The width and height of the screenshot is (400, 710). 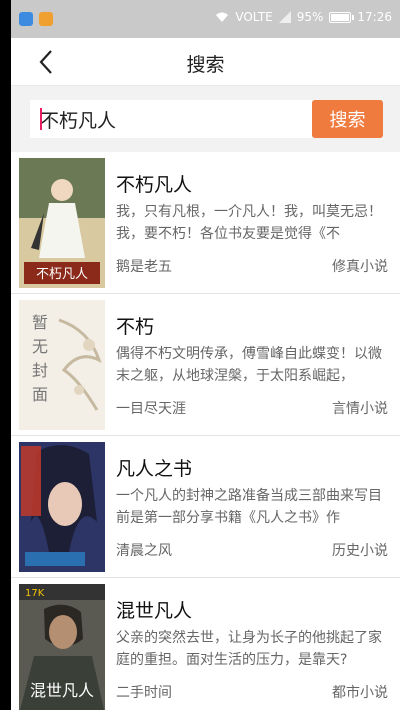 I want to click on top-bar: 搜索, so click(x=205, y=62).